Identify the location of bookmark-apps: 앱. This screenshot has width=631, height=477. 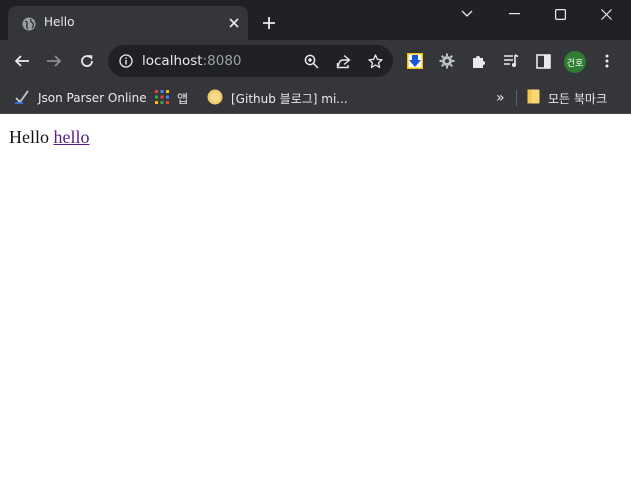
(171, 98).